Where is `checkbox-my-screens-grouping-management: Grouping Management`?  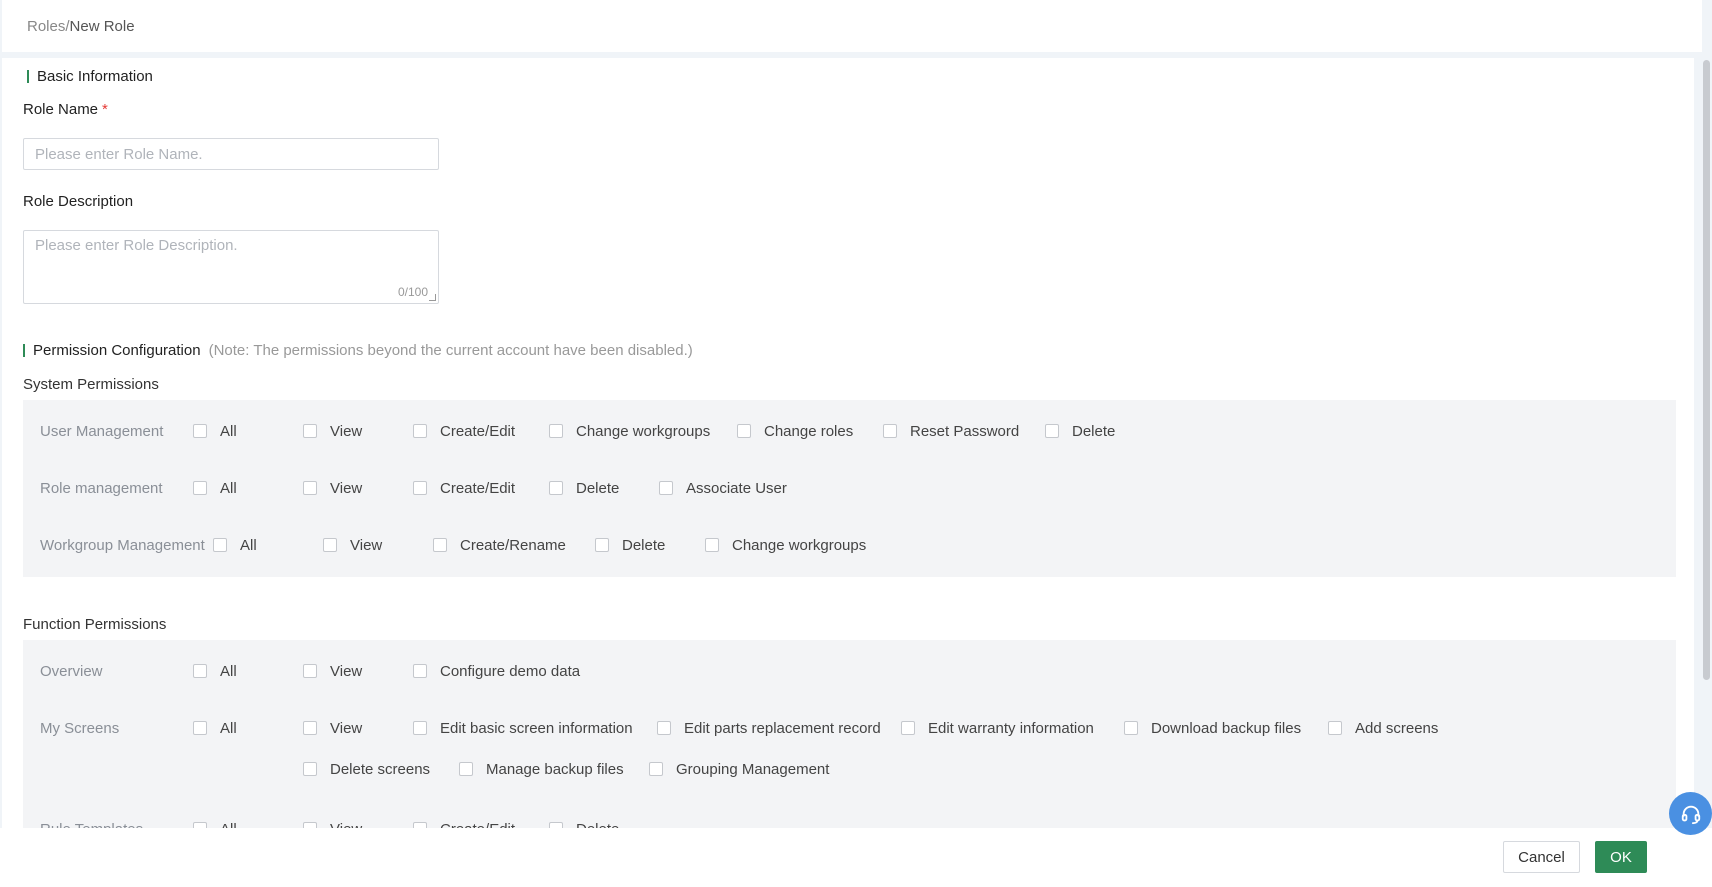
checkbox-my-screens-grouping-management: Grouping Management is located at coordinates (739, 769).